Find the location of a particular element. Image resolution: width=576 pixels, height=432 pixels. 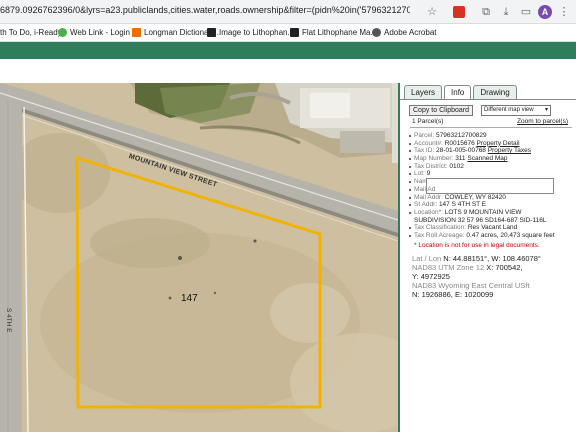

field-value: 311 is located at coordinates (460, 159).